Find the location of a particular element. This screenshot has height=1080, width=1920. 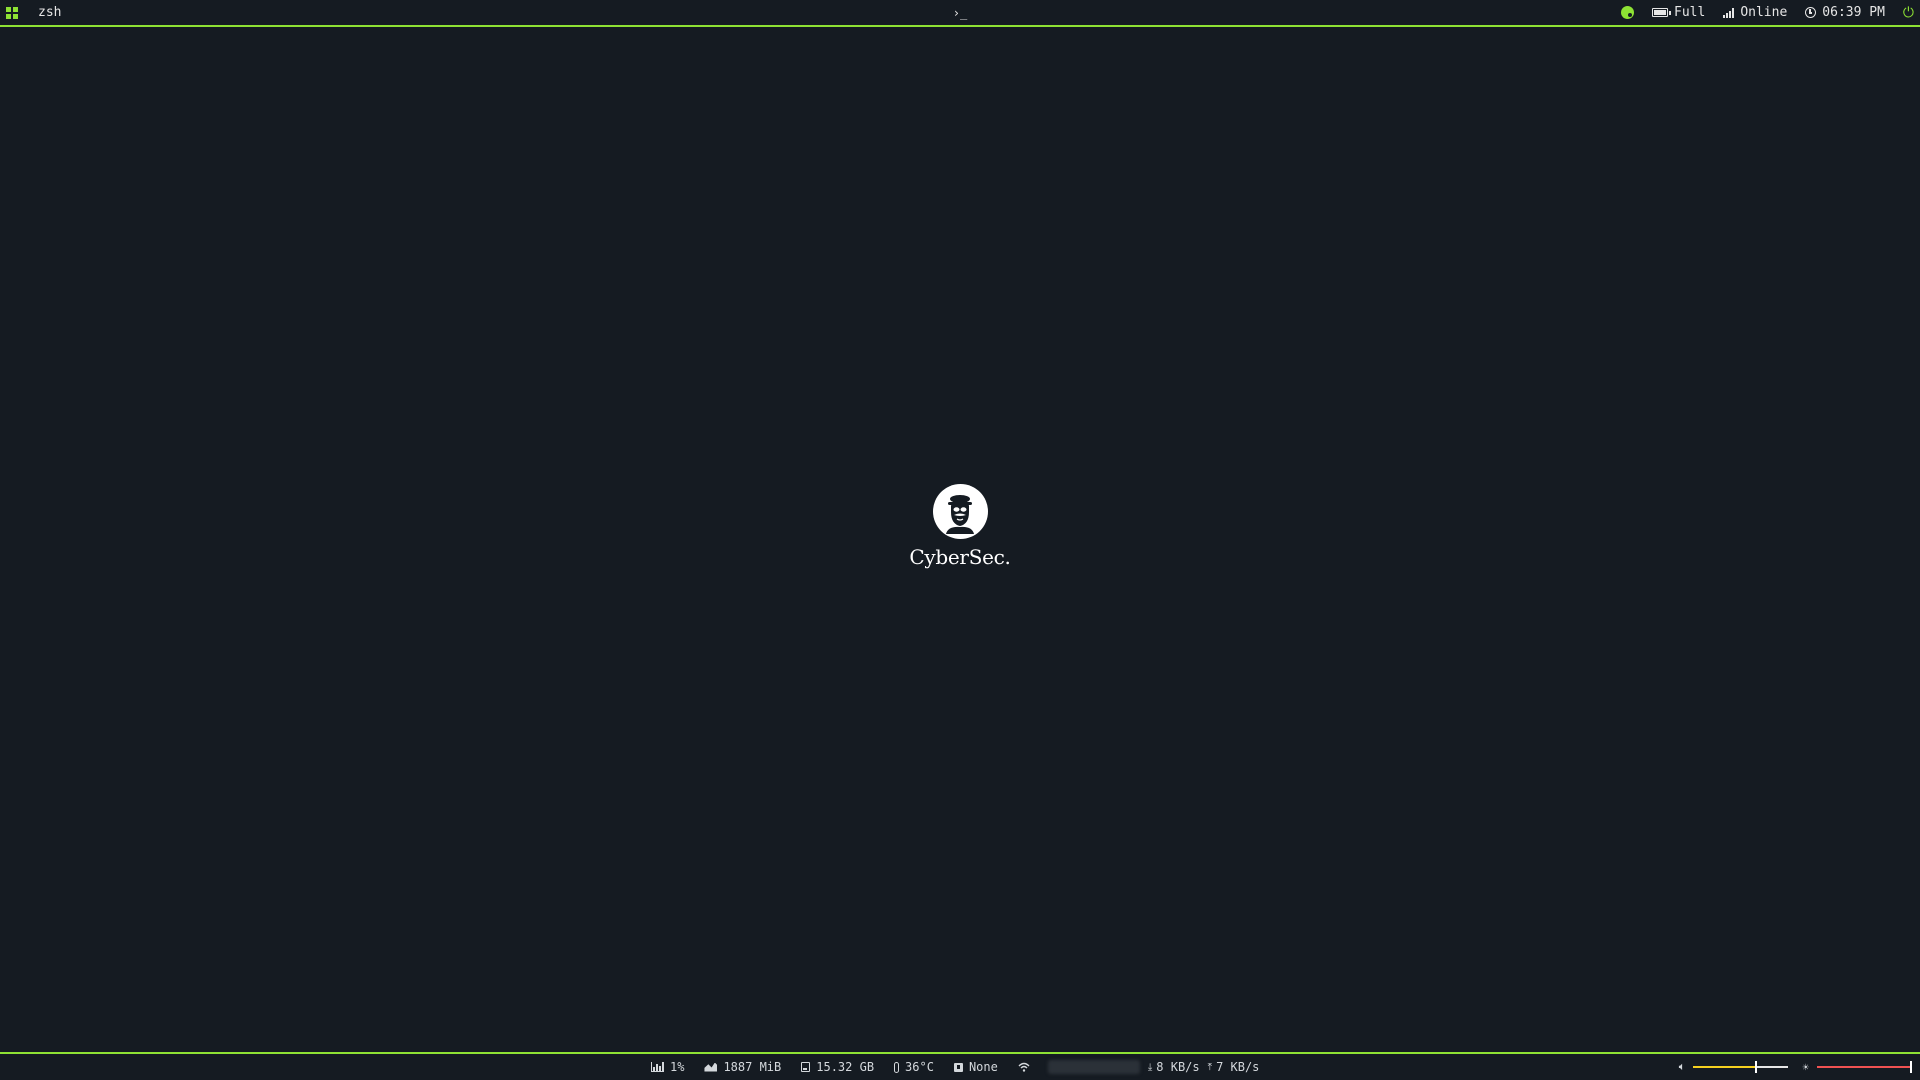

palette-button is located at coordinates (1628, 12).